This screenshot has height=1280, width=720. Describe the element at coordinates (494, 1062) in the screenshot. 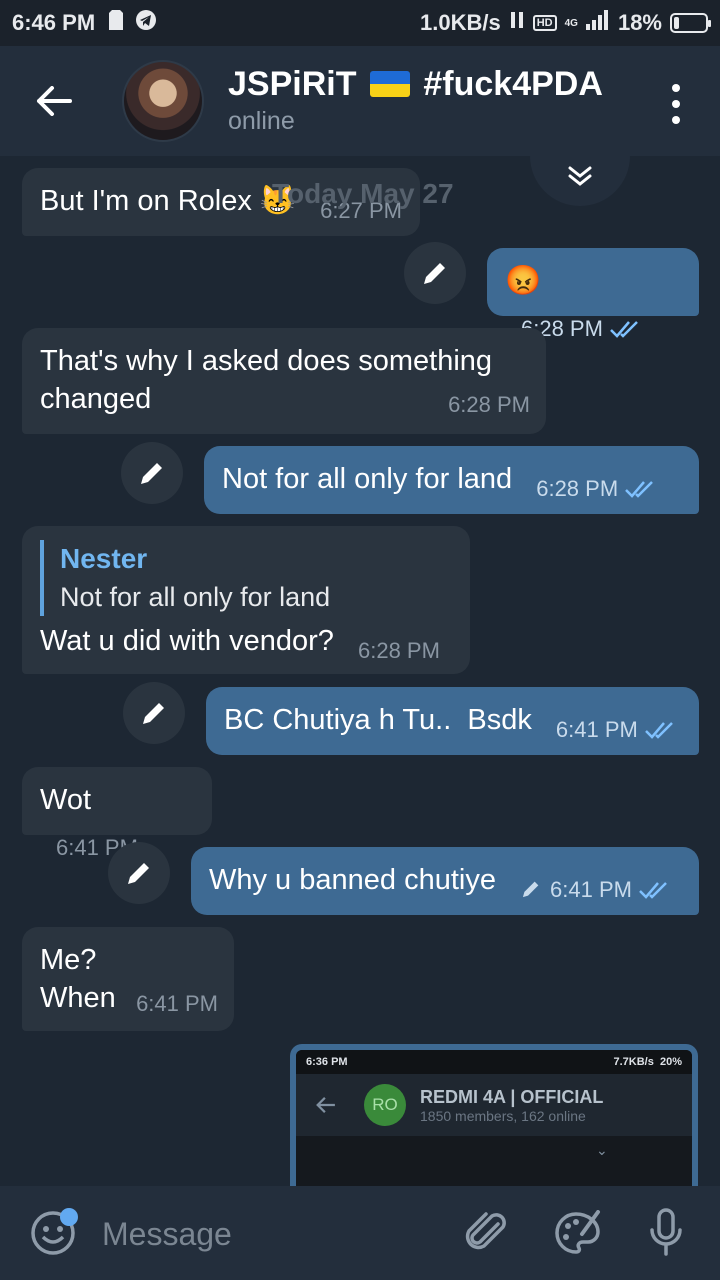

I see `preview-status-bar: 6:36 PM 7.7KB/s 20%` at that location.